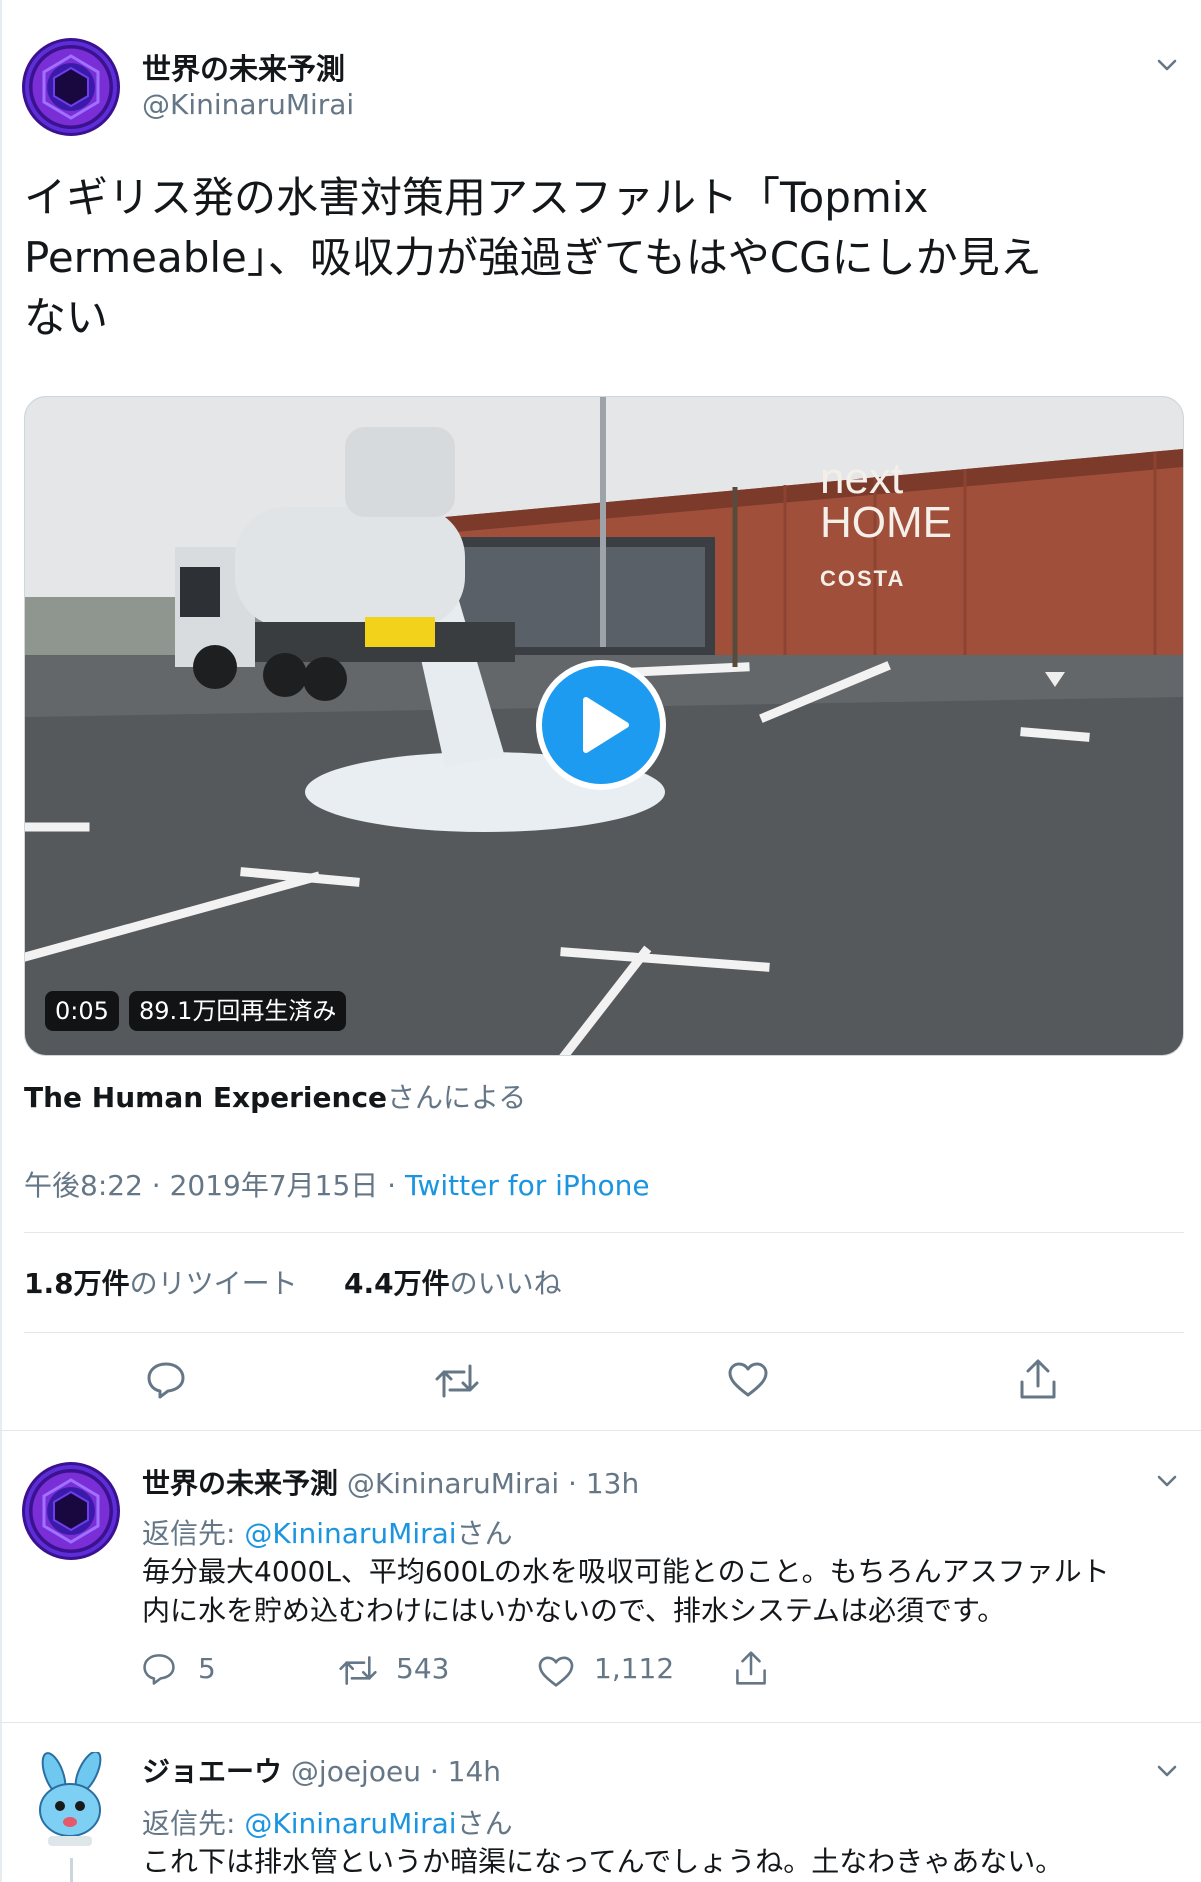 Image resolution: width=1201 pixels, height=1882 pixels. Describe the element at coordinates (476, 197) in the screenshot. I see `tweet-text-line: イギリス発の水害対策用アスファルト「Topmix` at that location.